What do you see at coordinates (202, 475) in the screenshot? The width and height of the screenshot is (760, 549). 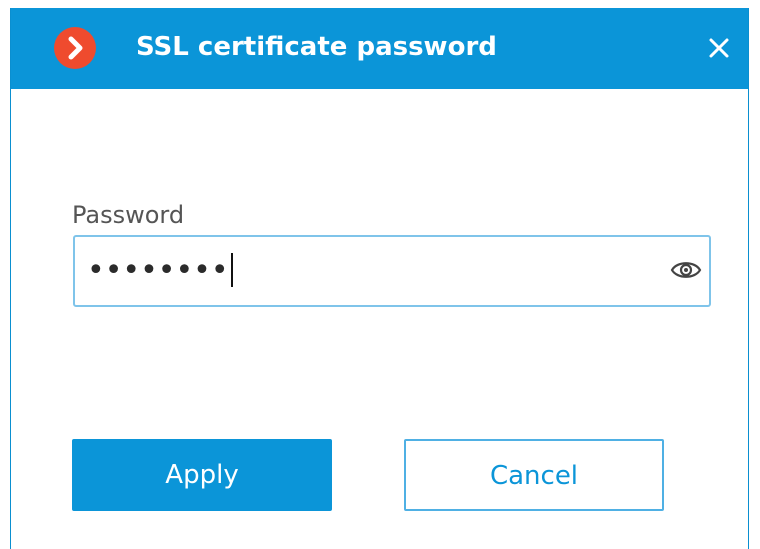 I see `apply-button: Apply` at bounding box center [202, 475].